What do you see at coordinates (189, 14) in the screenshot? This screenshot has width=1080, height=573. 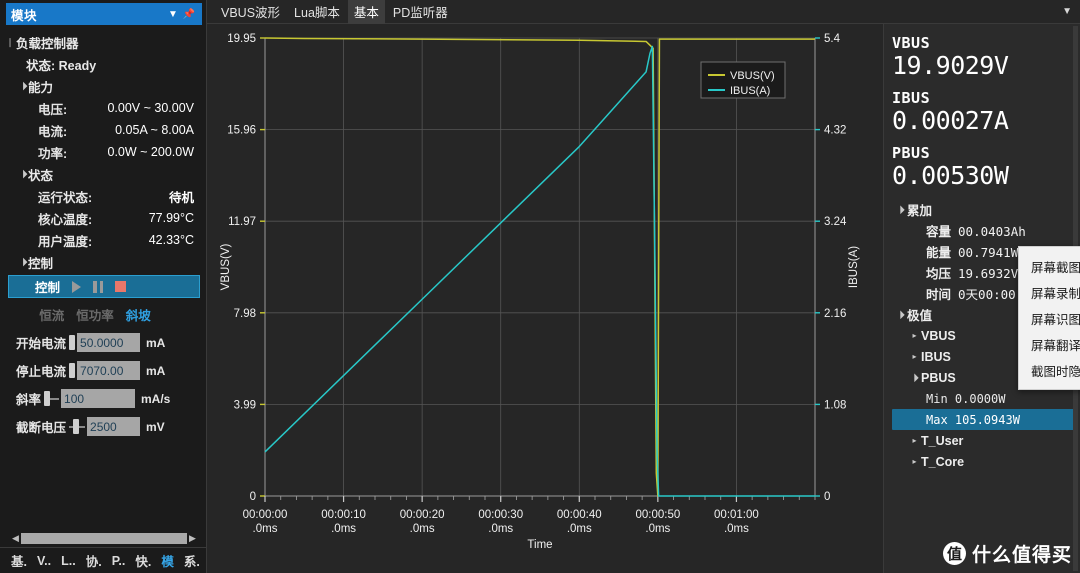 I see `pin-icon: 📌` at bounding box center [189, 14].